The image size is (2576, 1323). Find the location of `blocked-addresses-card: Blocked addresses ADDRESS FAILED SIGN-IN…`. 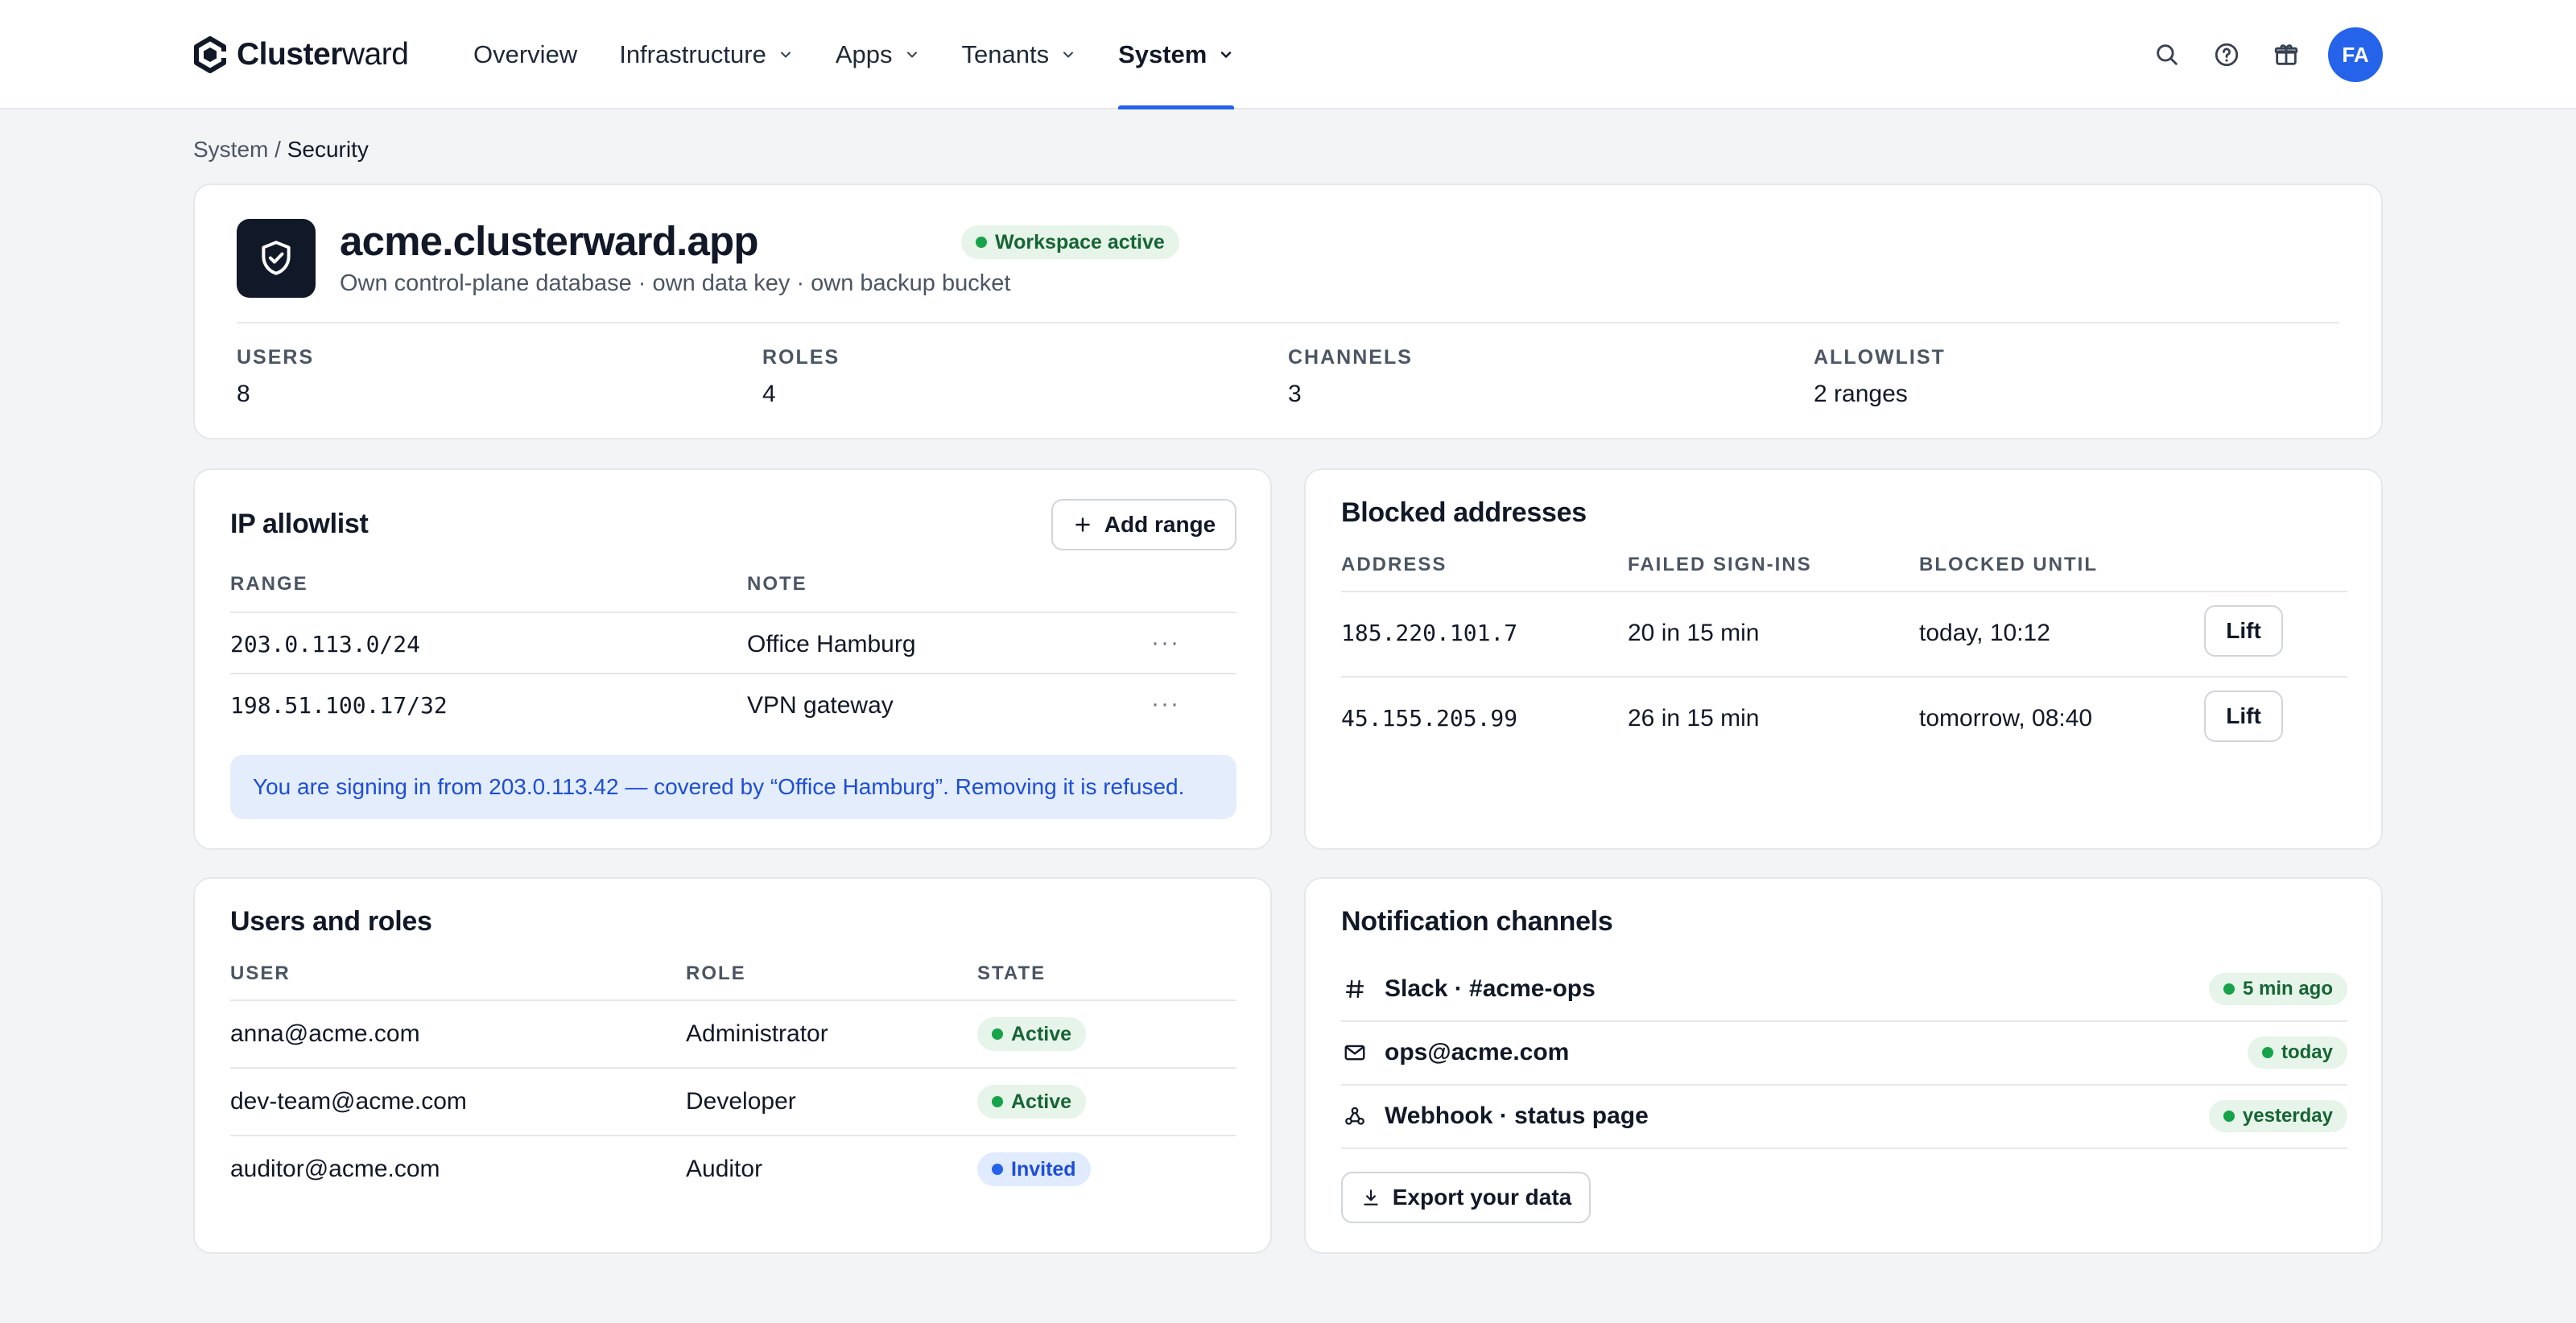

blocked-addresses-card: Blocked addresses ADDRESS FAILED SIGN-IN… is located at coordinates (1844, 659).